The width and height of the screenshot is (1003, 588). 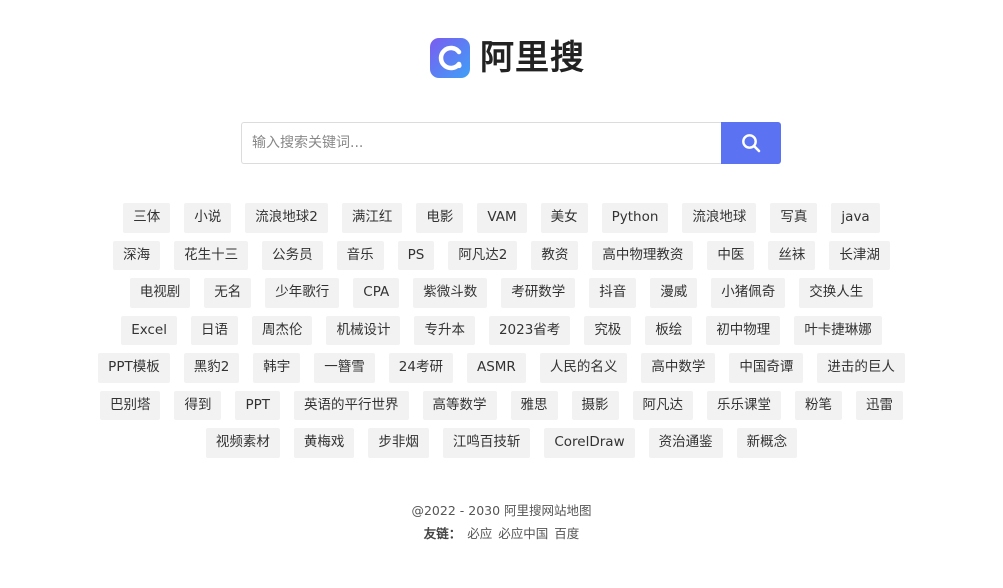 I want to click on keyword-tag: 叶卡捷琳娜, so click(x=838, y=330).